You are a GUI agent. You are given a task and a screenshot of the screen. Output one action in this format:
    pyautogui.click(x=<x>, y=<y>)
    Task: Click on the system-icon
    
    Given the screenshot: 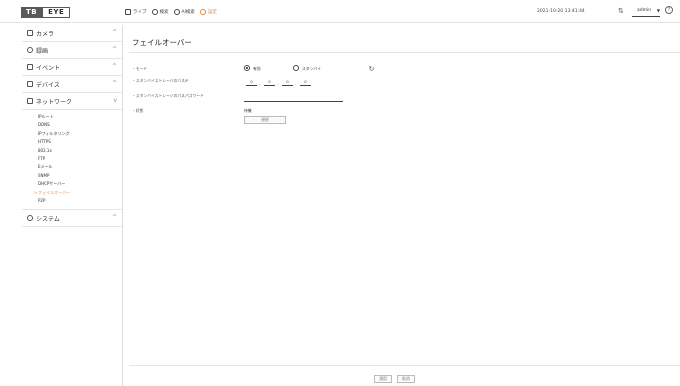 What is the action you would take?
    pyautogui.click(x=30, y=218)
    